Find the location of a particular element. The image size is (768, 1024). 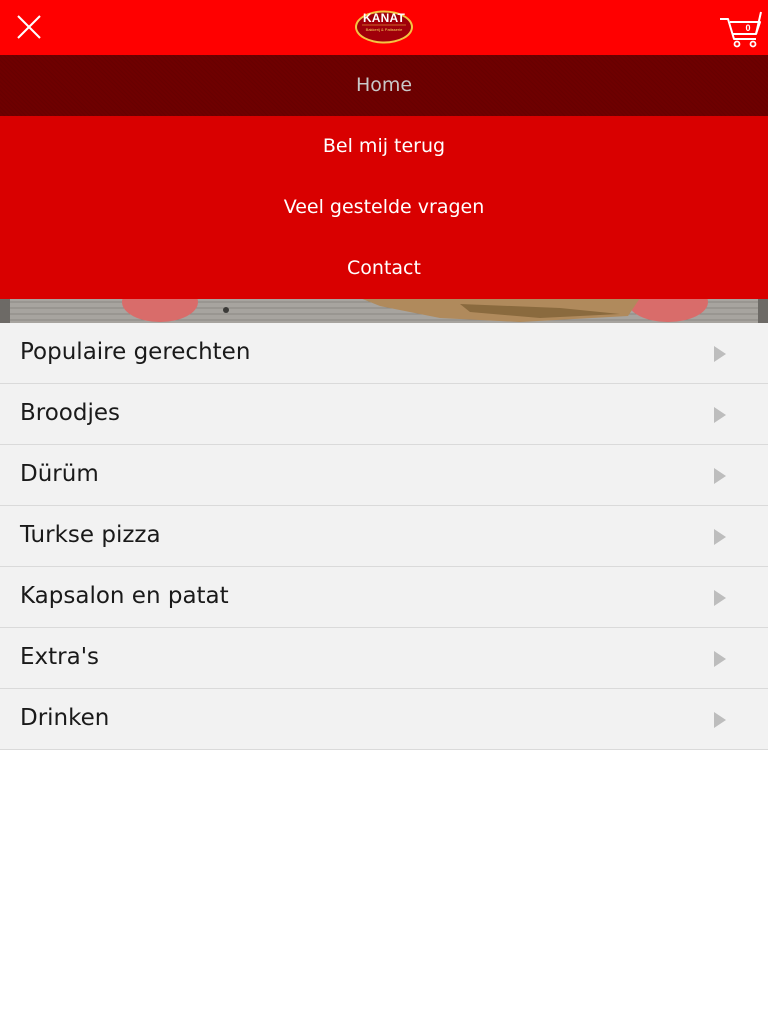

category-durum: Dürüm is located at coordinates (384, 475).